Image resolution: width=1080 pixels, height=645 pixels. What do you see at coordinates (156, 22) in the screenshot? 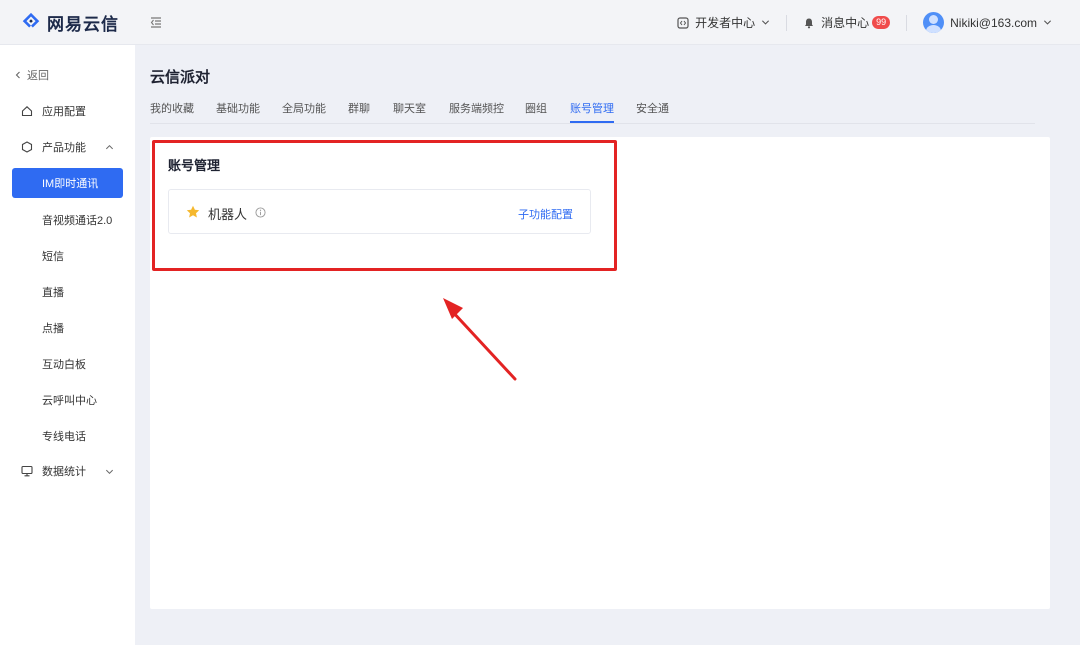
I see `menu-collapse-icon` at bounding box center [156, 22].